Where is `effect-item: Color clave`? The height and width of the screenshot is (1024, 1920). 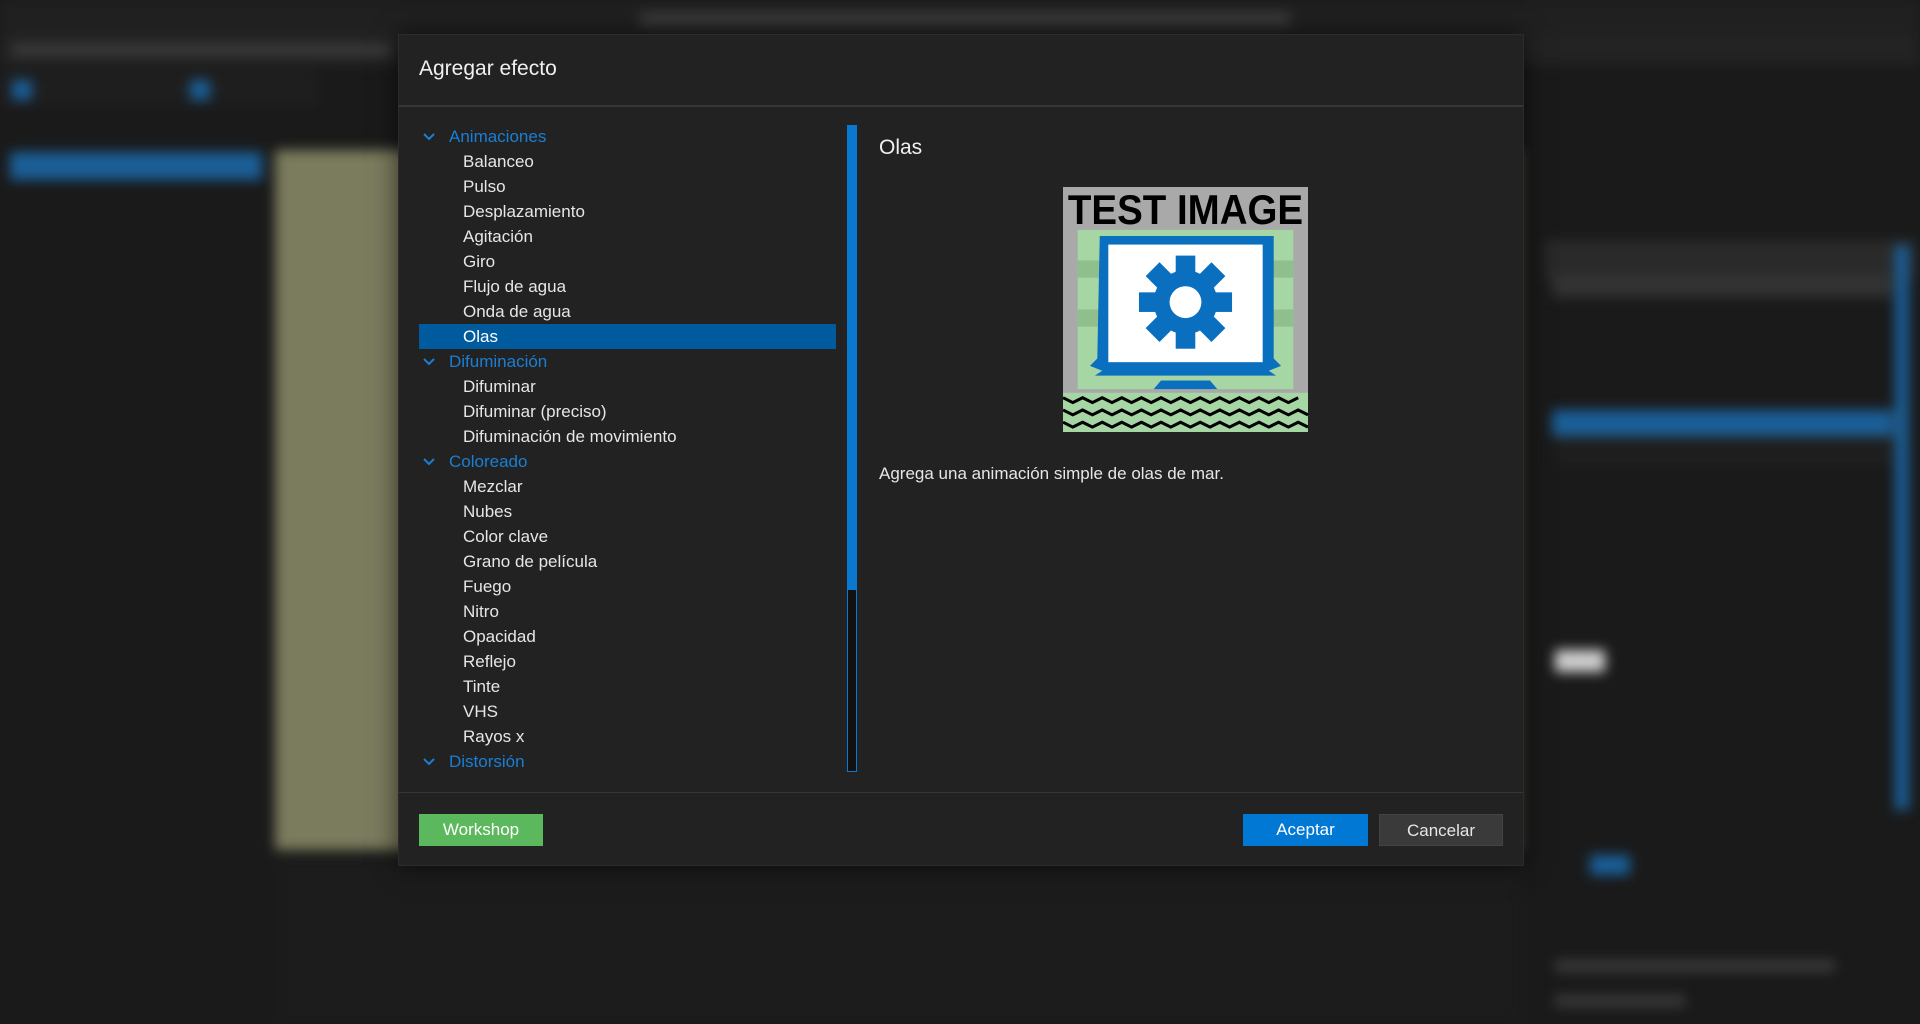 effect-item: Color clave is located at coordinates (627, 536).